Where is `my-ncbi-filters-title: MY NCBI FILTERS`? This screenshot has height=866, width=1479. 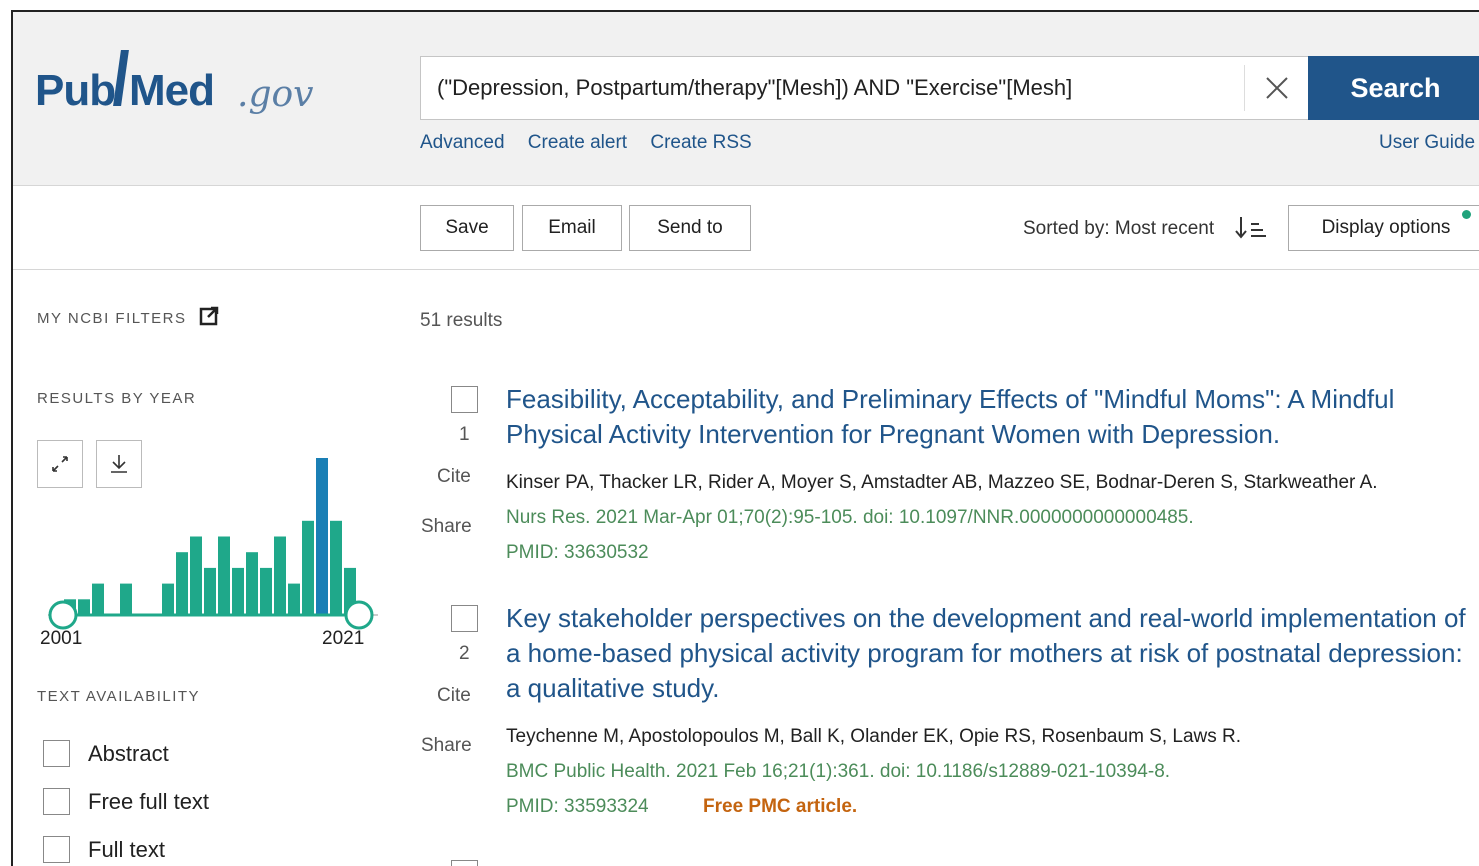 my-ncbi-filters-title: MY NCBI FILTERS is located at coordinates (112, 318).